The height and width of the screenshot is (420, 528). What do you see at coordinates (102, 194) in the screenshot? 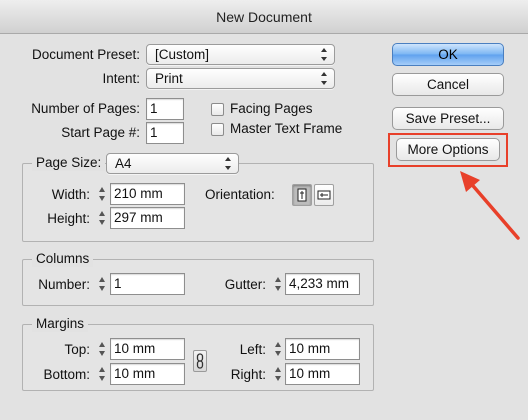
I see `width-stepper` at bounding box center [102, 194].